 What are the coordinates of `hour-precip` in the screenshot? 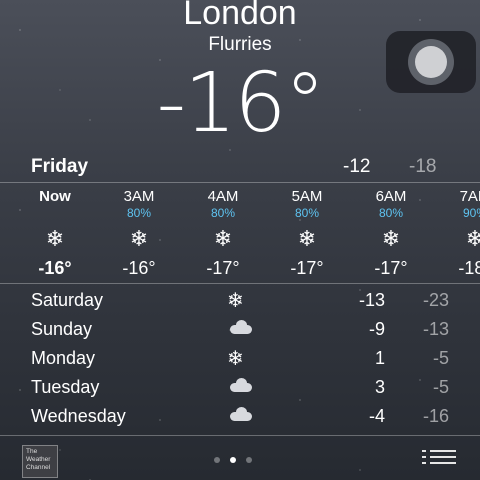 It's located at (55, 214).